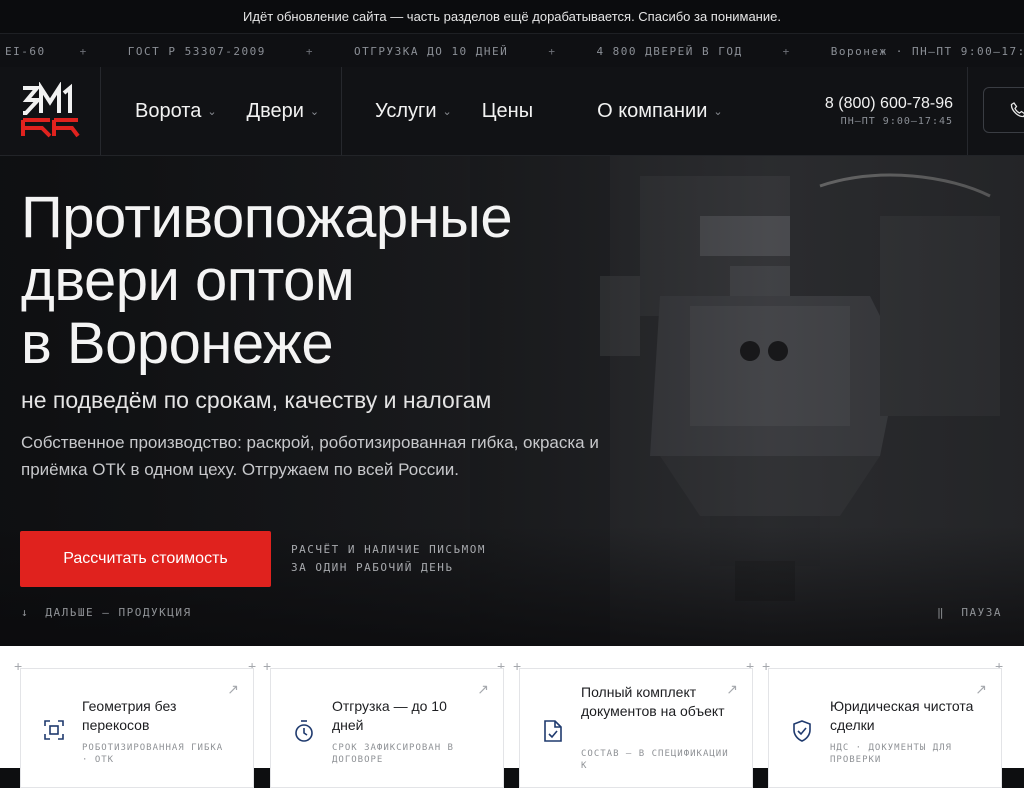  What do you see at coordinates (653, 701) in the screenshot?
I see `feature-title: Полный комплект документов на объект` at bounding box center [653, 701].